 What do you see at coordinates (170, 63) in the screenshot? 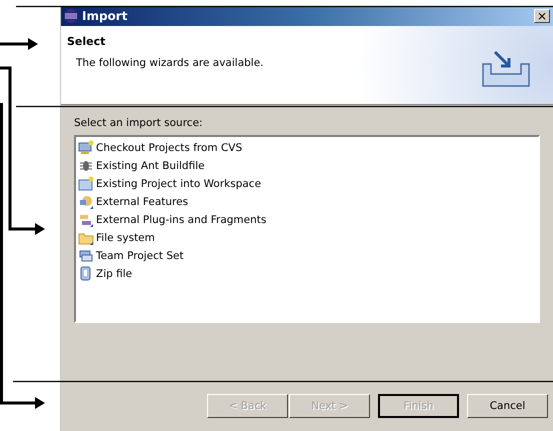
I see `page-description: The following wizards are available.` at bounding box center [170, 63].